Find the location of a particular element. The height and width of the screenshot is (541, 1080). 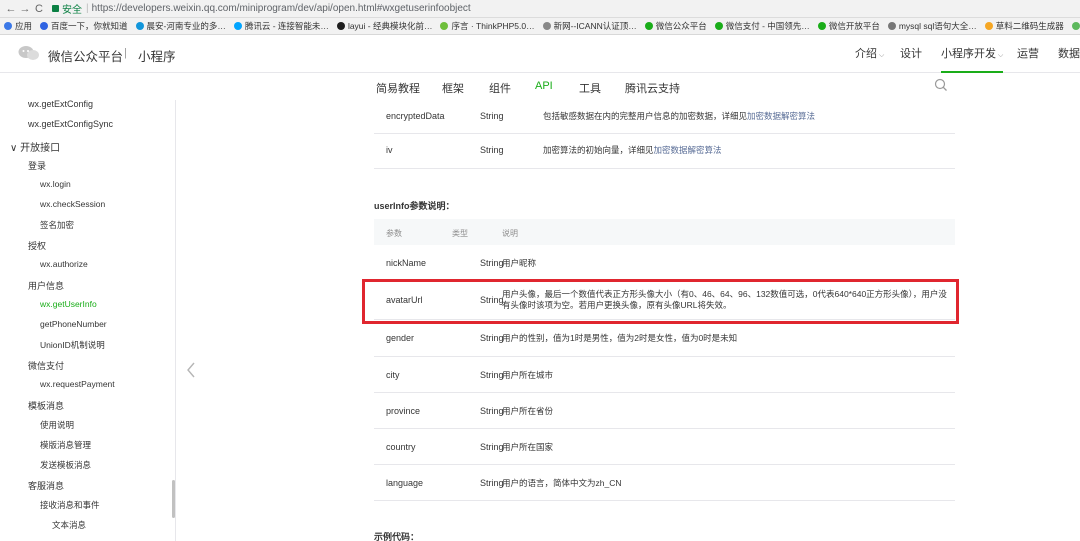

header-desc: 说明 is located at coordinates (510, 233).